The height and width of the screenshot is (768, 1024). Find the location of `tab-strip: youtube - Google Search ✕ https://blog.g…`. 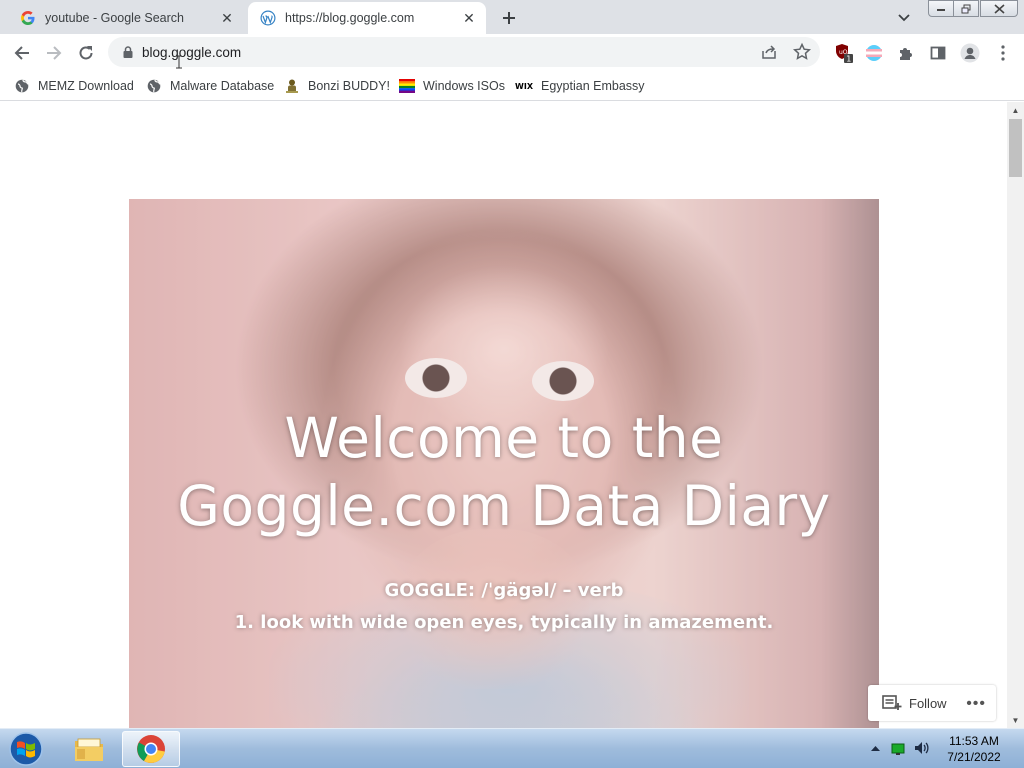

tab-strip: youtube - Google Search ✕ https://blog.g… is located at coordinates (512, 17).